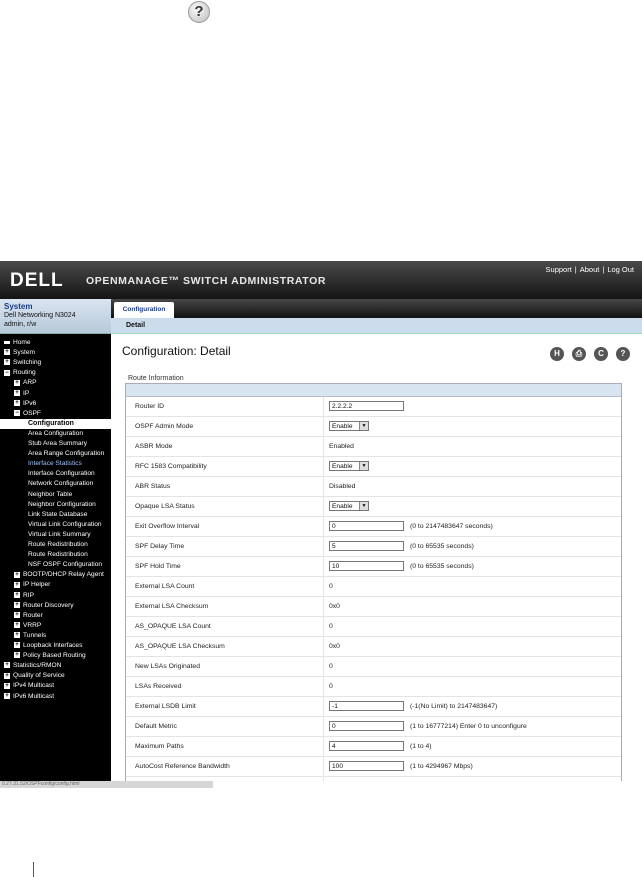 This screenshot has width=642, height=877. I want to click on form-row: SPF Hold Time 10 (0 to 65535 seconds), so click(373, 567).